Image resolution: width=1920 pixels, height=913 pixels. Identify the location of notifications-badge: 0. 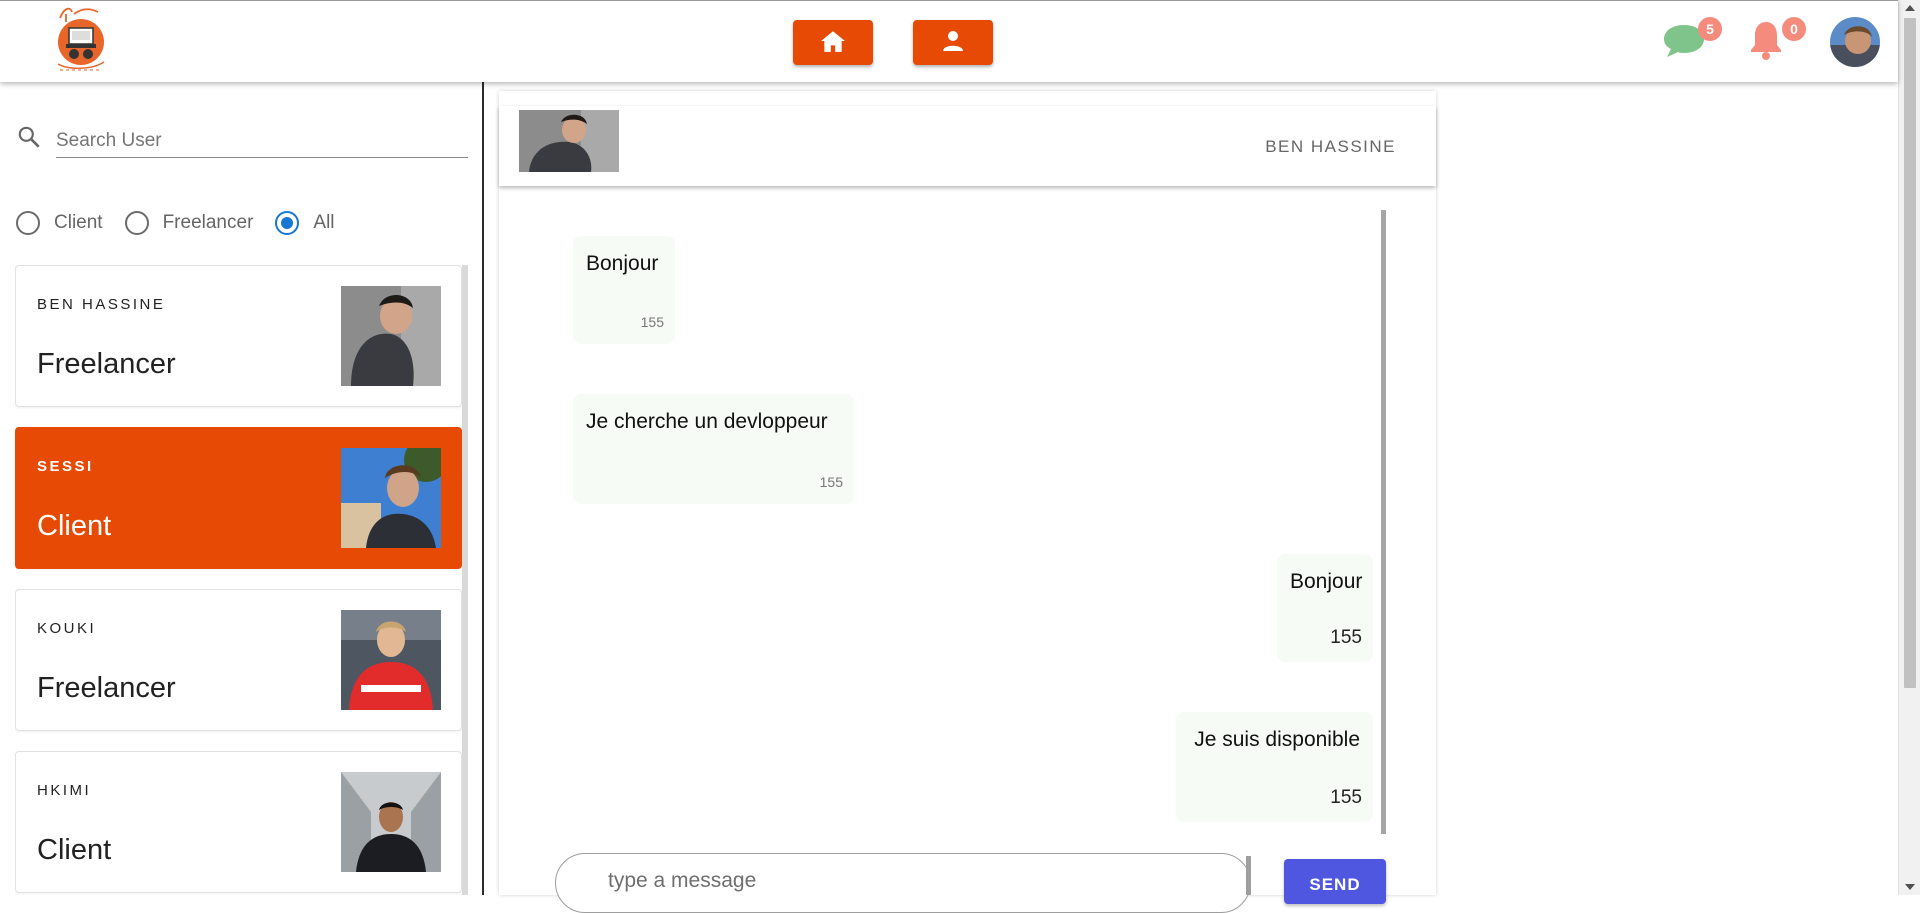
(1794, 29).